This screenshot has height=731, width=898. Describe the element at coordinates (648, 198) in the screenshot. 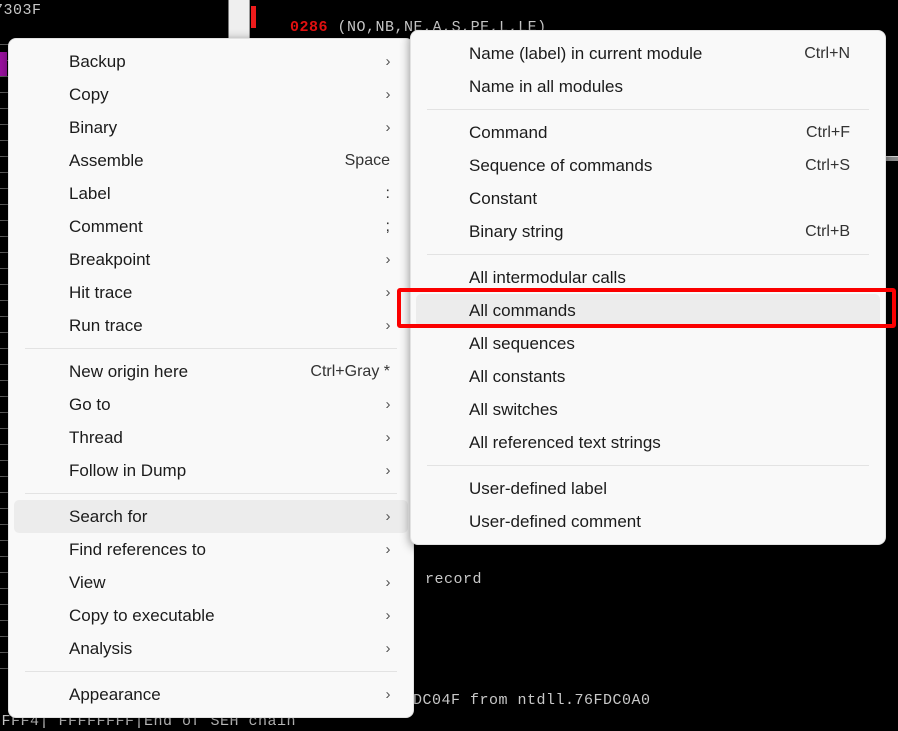

I see `search-submenu-item-constant: Constant` at that location.